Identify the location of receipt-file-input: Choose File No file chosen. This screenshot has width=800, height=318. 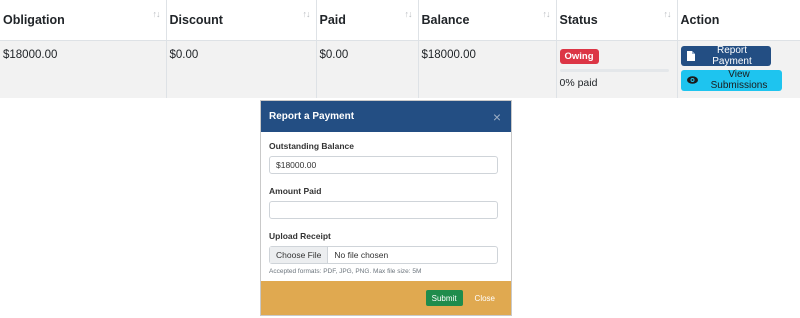
(383, 255).